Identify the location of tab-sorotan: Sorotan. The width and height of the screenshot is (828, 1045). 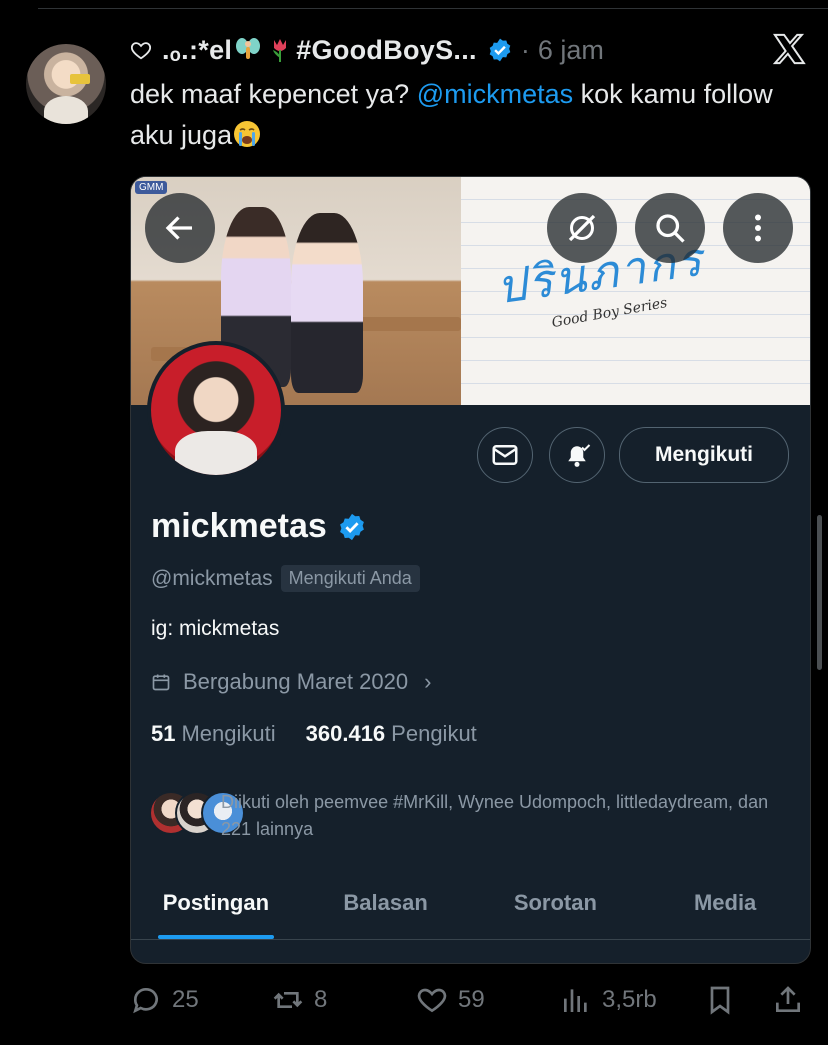
(556, 903).